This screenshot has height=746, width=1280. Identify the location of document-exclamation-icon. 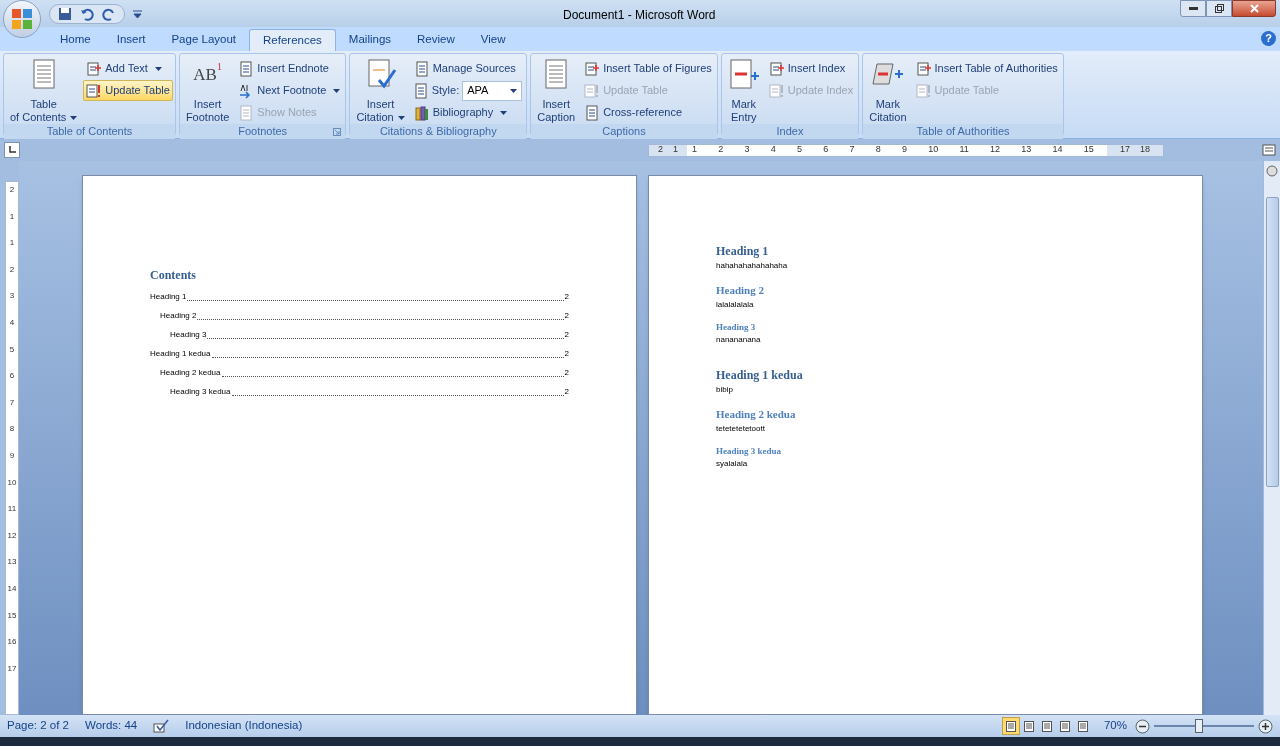
(94, 90).